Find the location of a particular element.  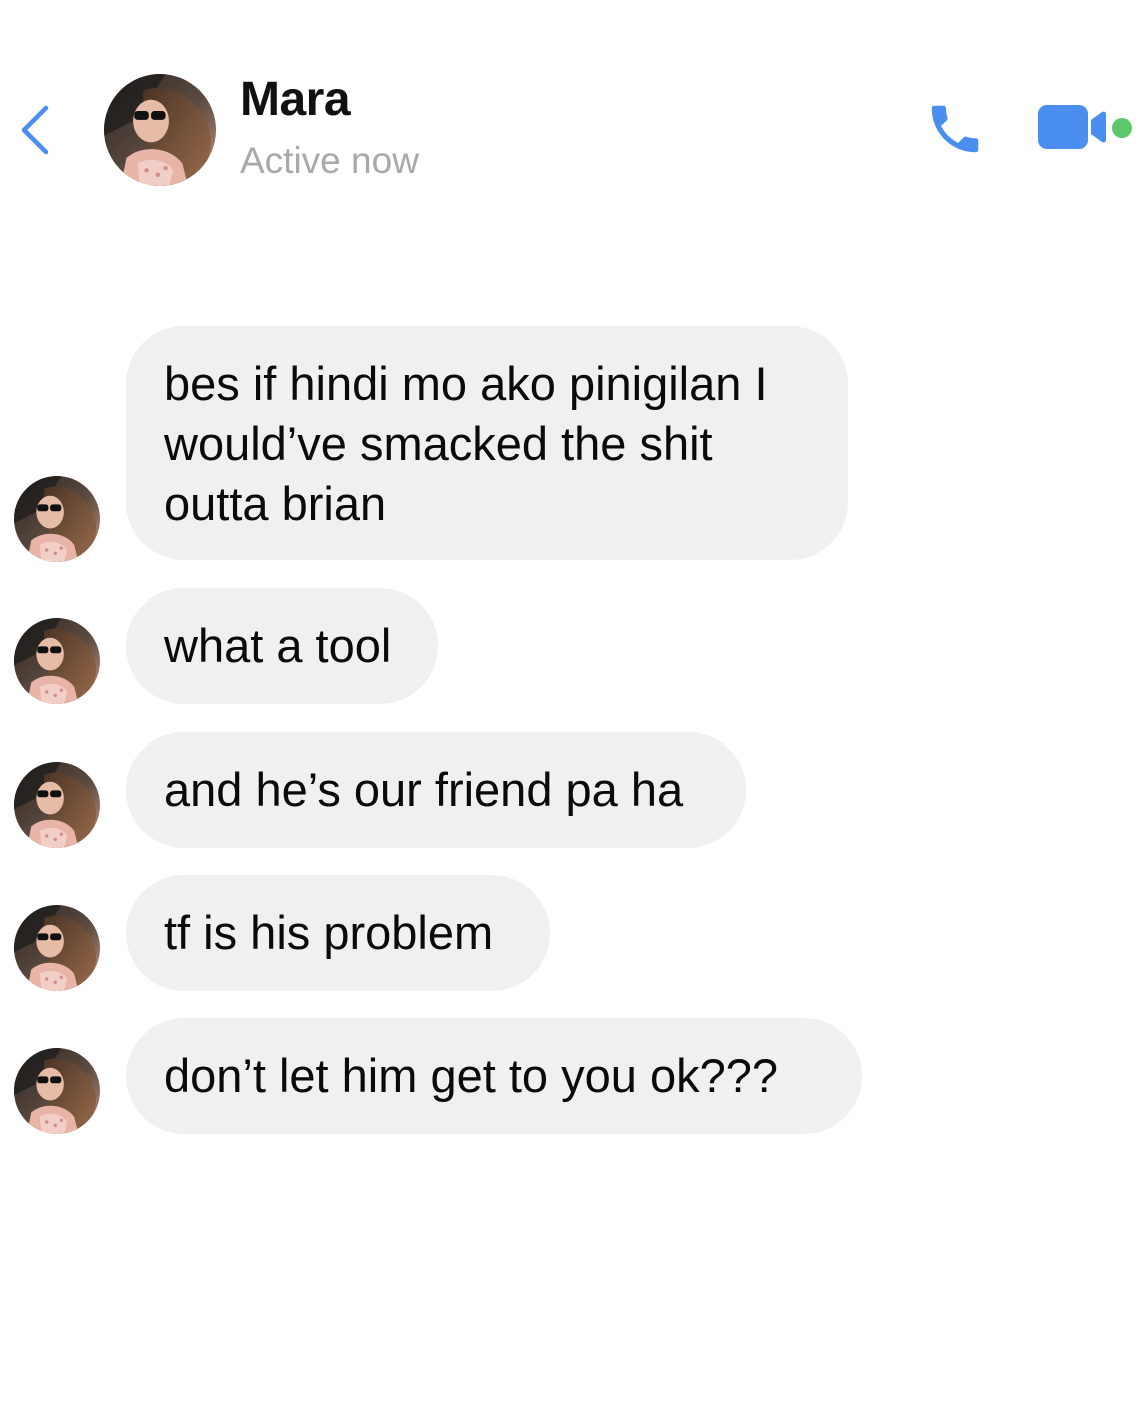

message-bubble: and he’s our friend pa ha is located at coordinates (436, 790).